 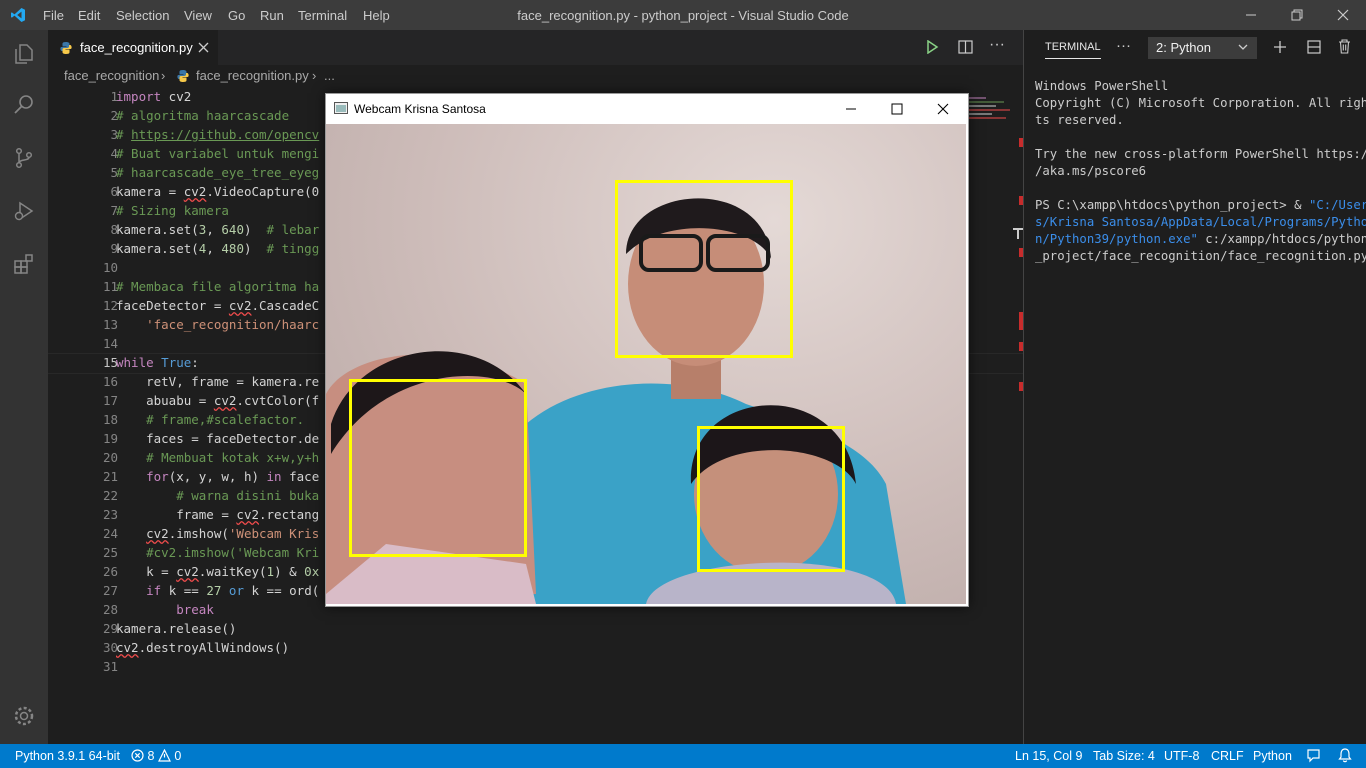 I want to click on line-number: 24, so click(x=110, y=533).